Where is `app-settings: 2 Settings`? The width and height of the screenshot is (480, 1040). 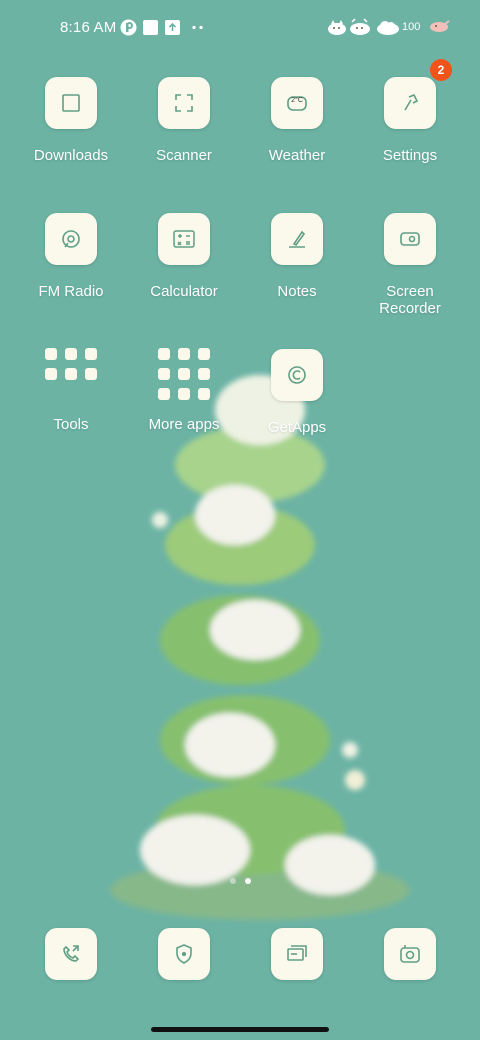
app-settings: 2 Settings is located at coordinates (410, 111).